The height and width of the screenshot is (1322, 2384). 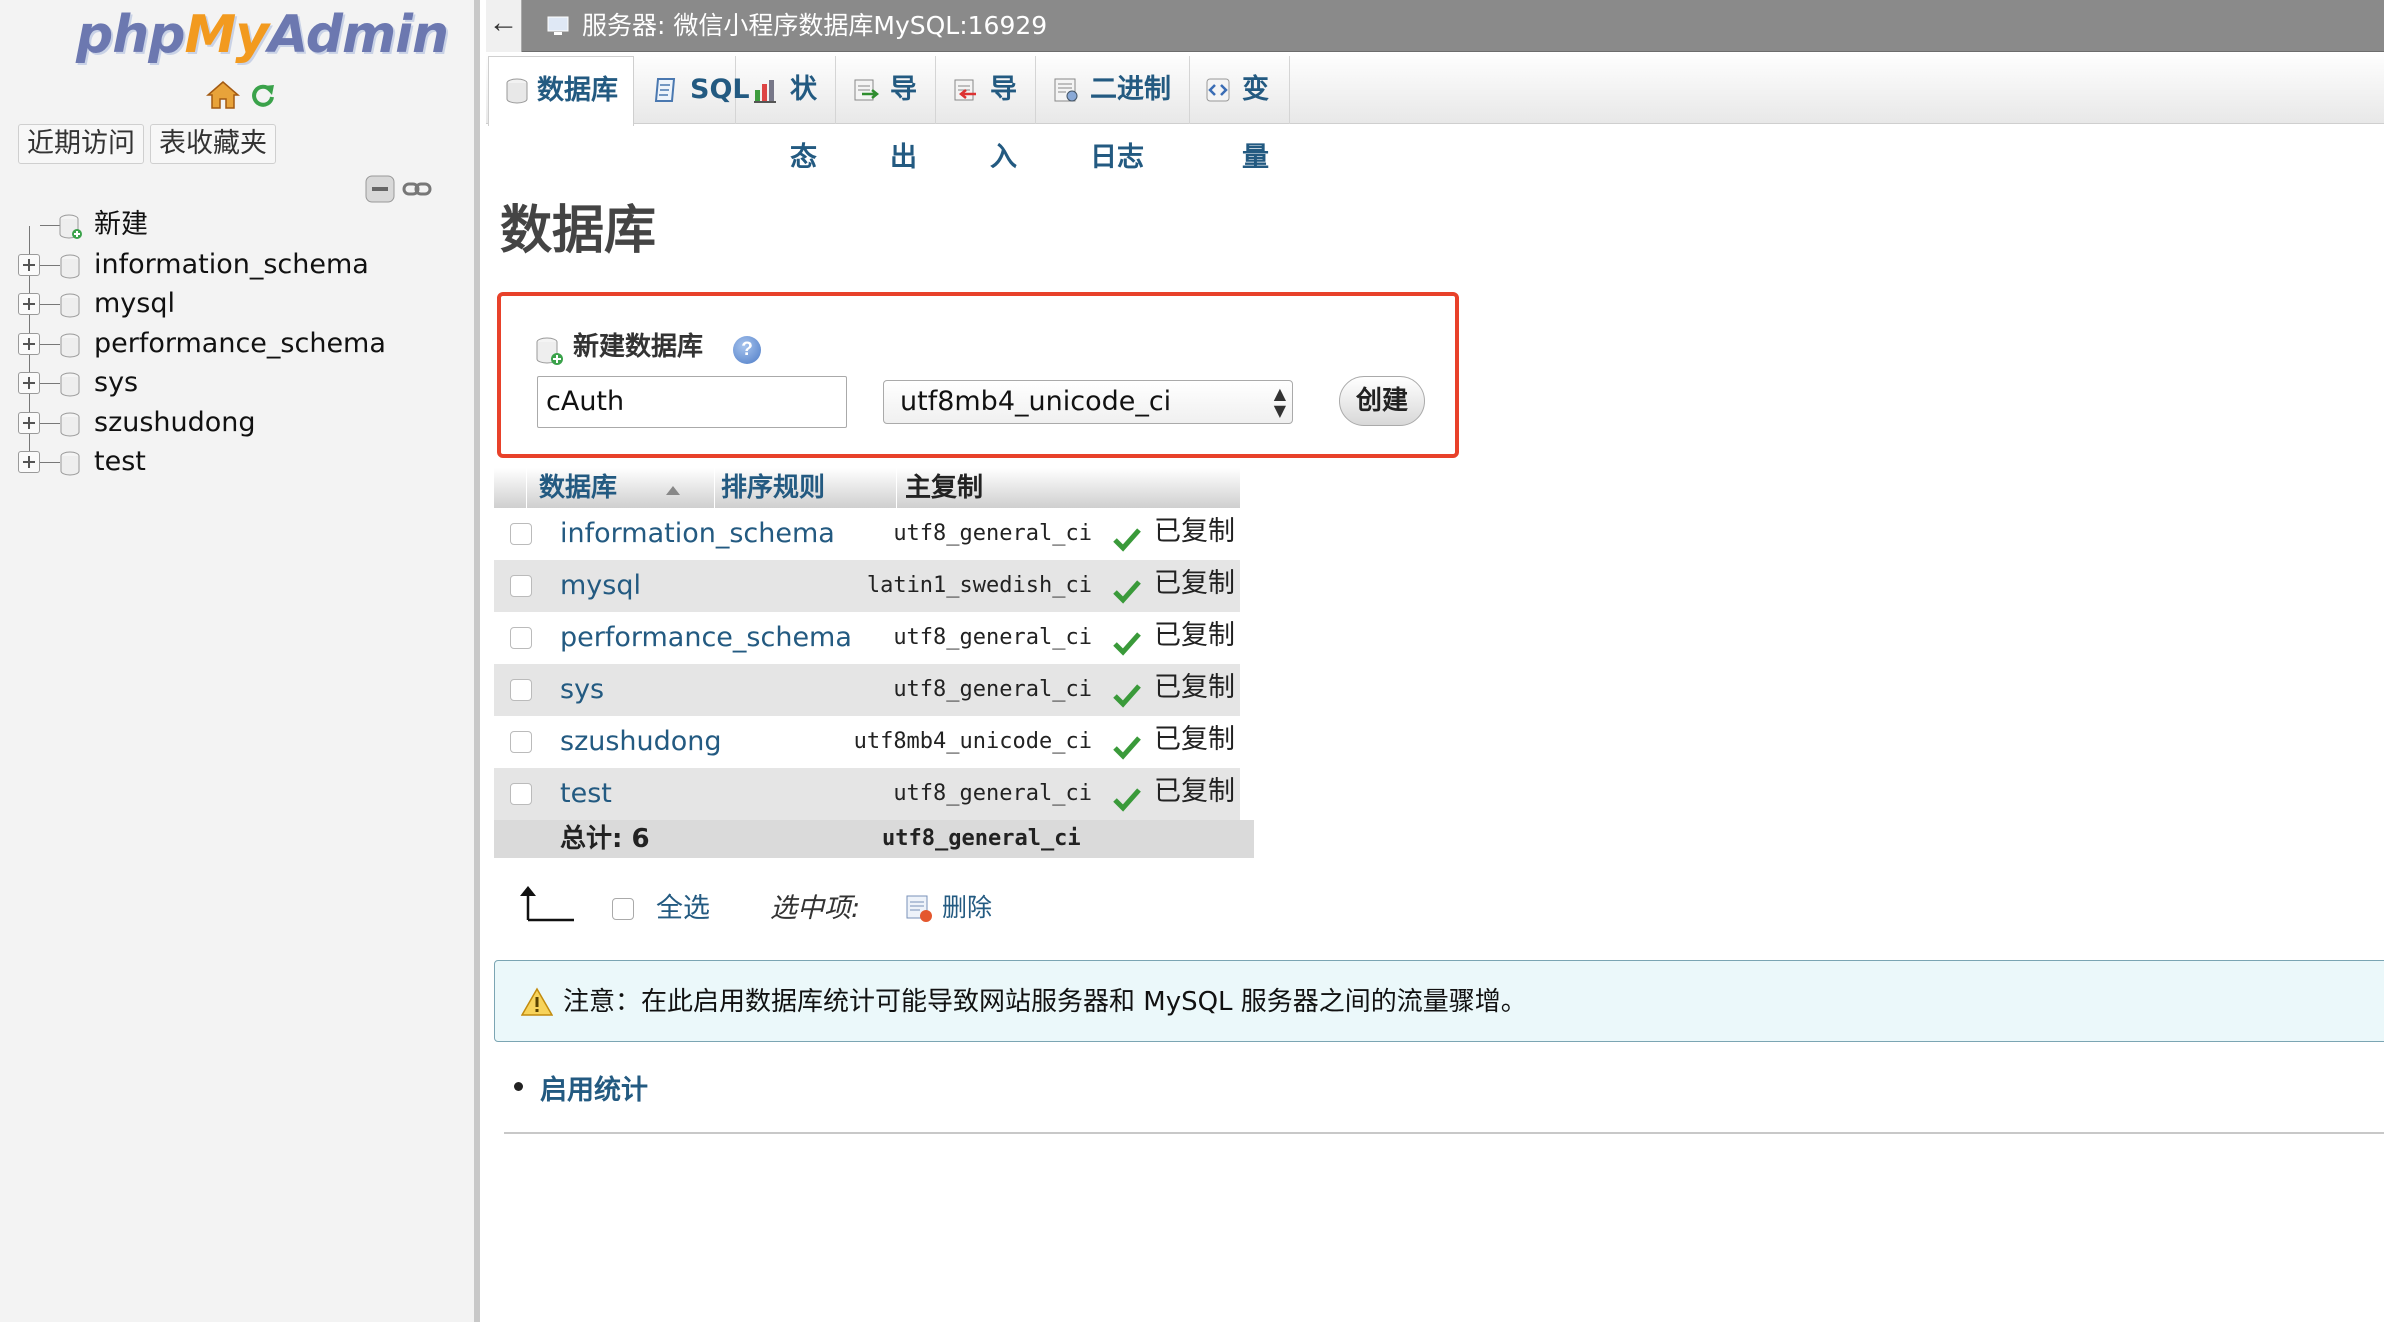 What do you see at coordinates (582, 690) in the screenshot?
I see `database-link: sys` at bounding box center [582, 690].